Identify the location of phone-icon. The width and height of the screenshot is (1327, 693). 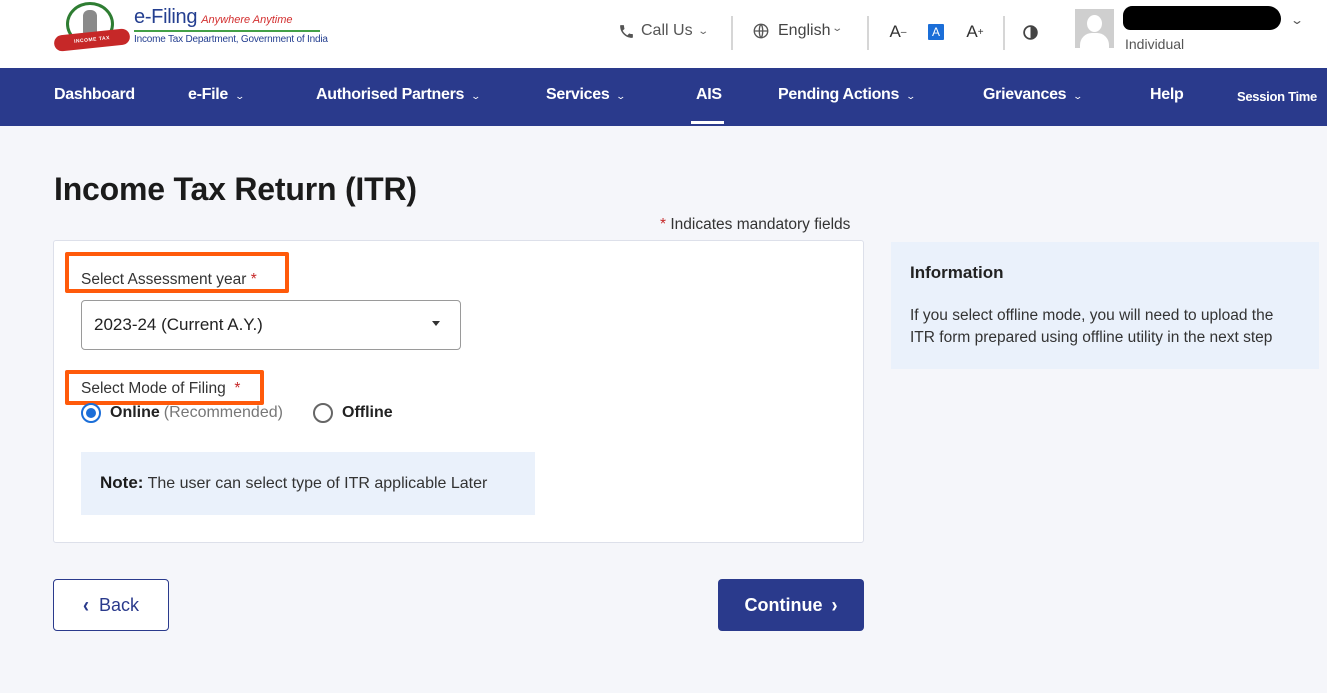
(626, 31).